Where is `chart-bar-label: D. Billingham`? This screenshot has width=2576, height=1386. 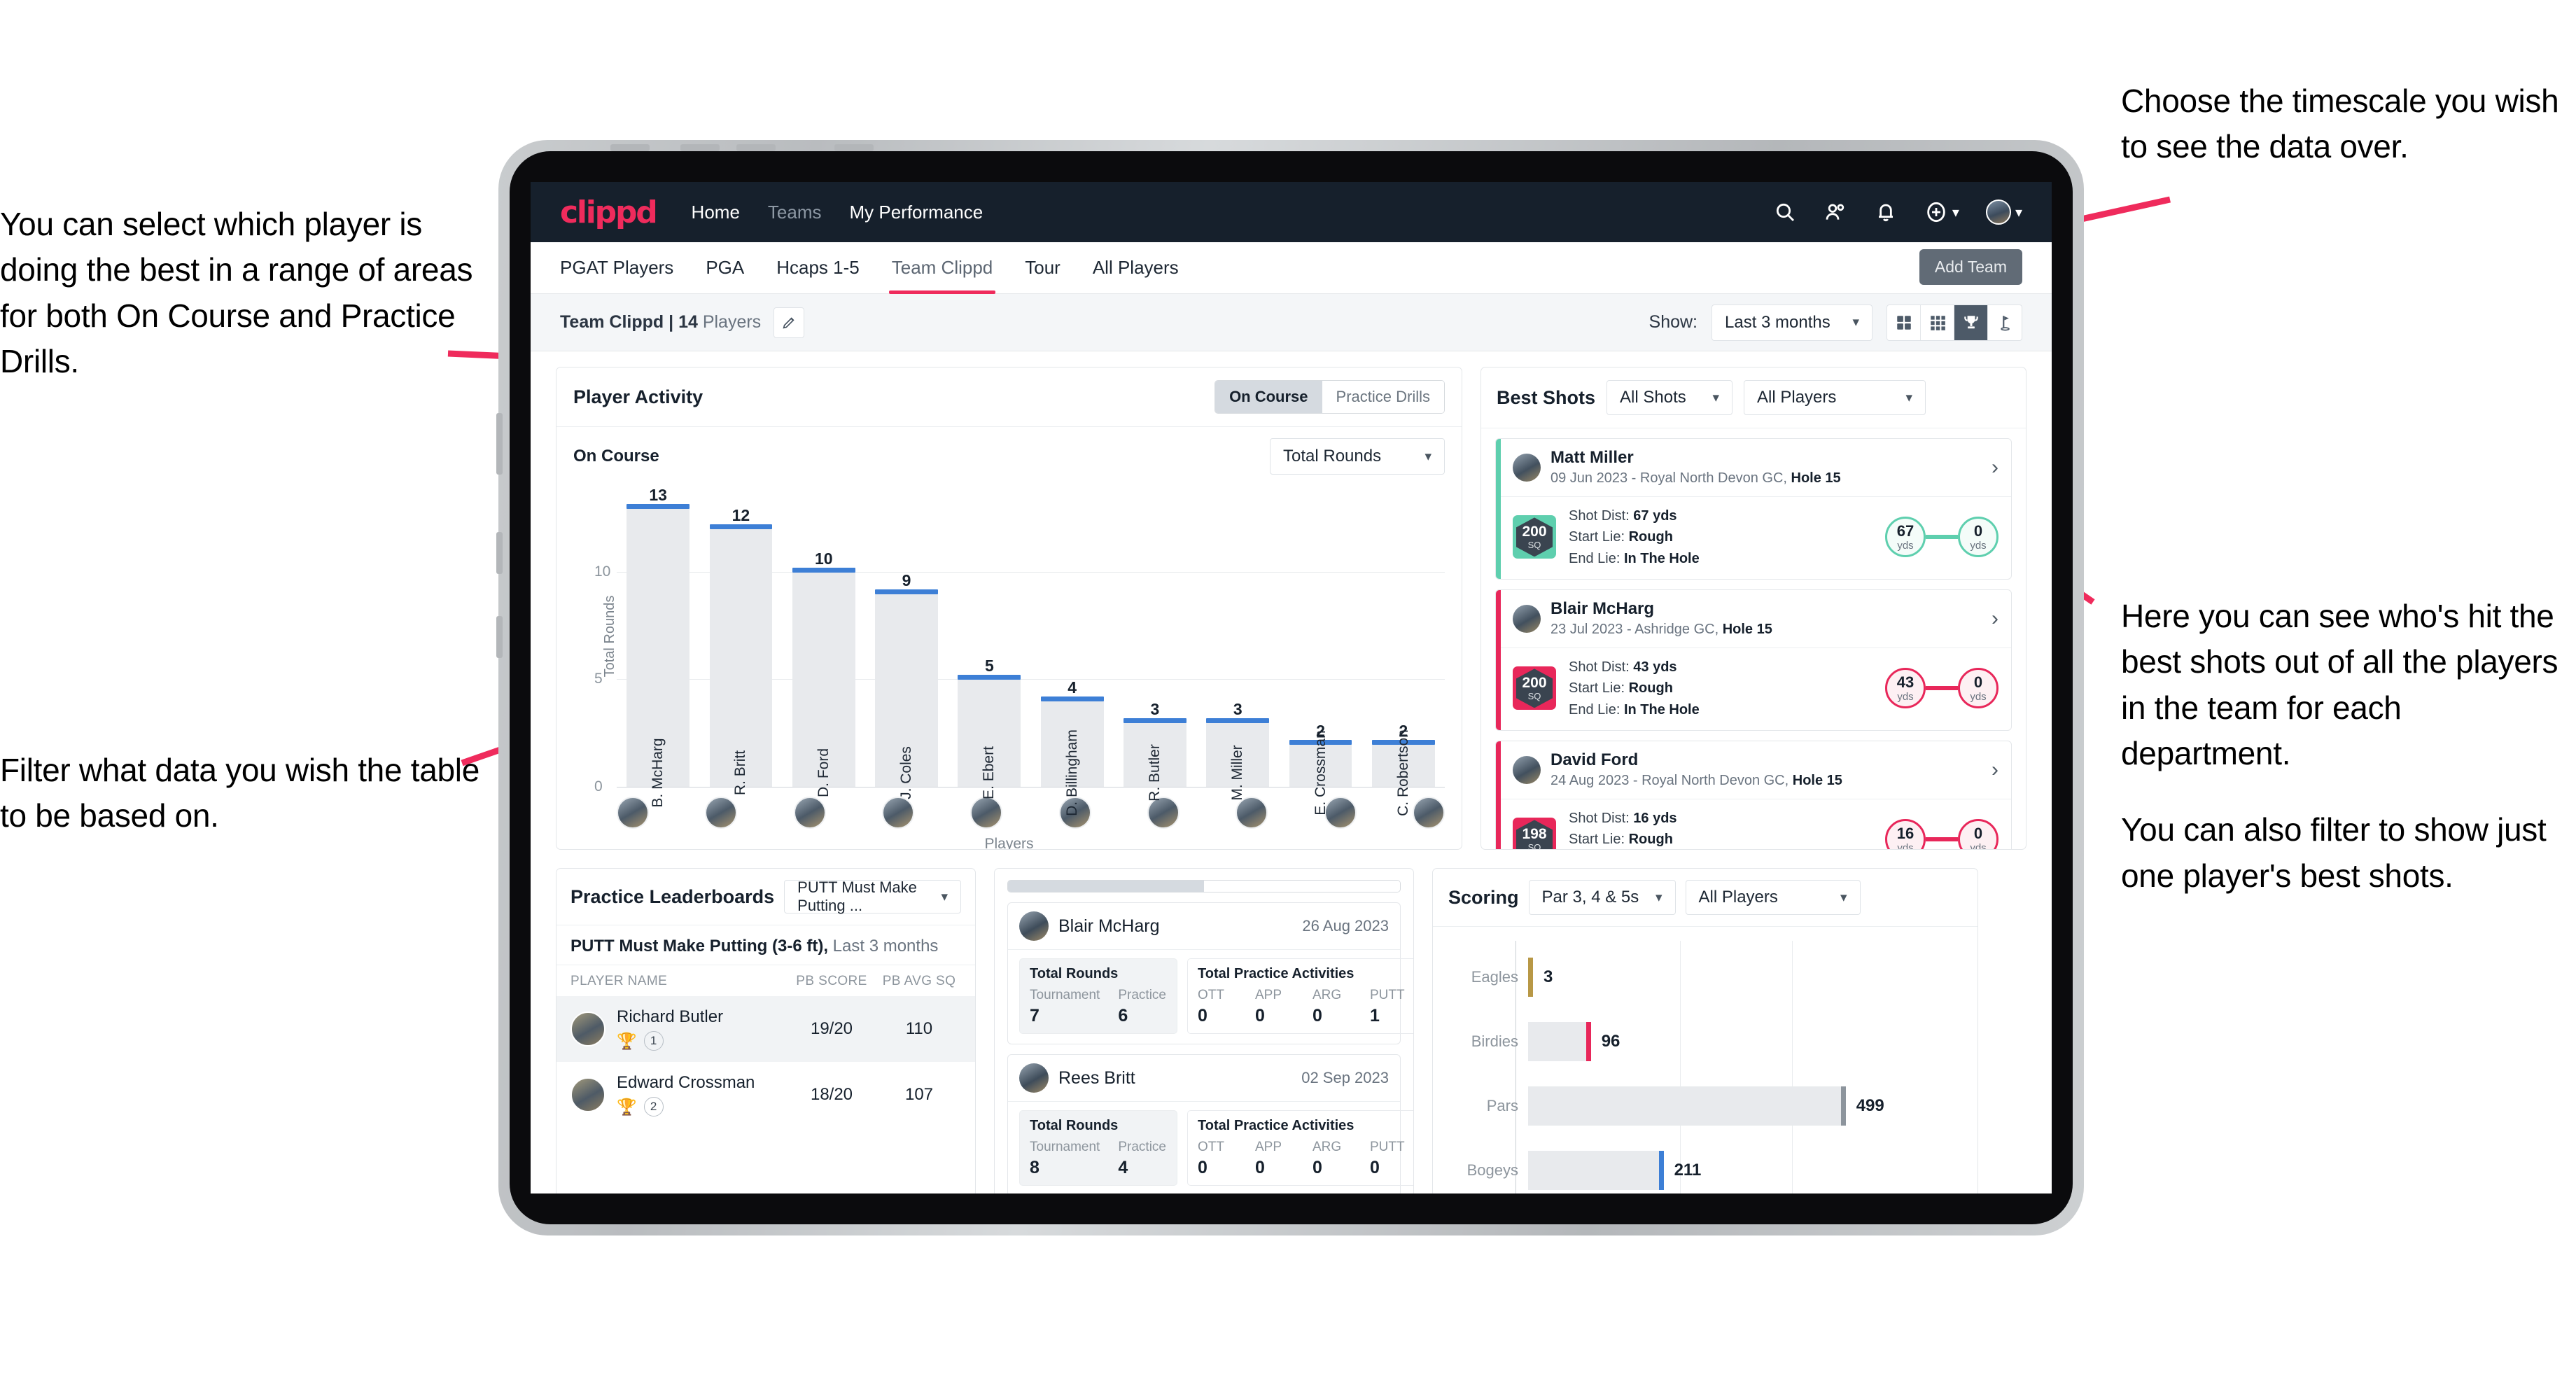
chart-bar-label: D. Billingham is located at coordinates (1071, 772).